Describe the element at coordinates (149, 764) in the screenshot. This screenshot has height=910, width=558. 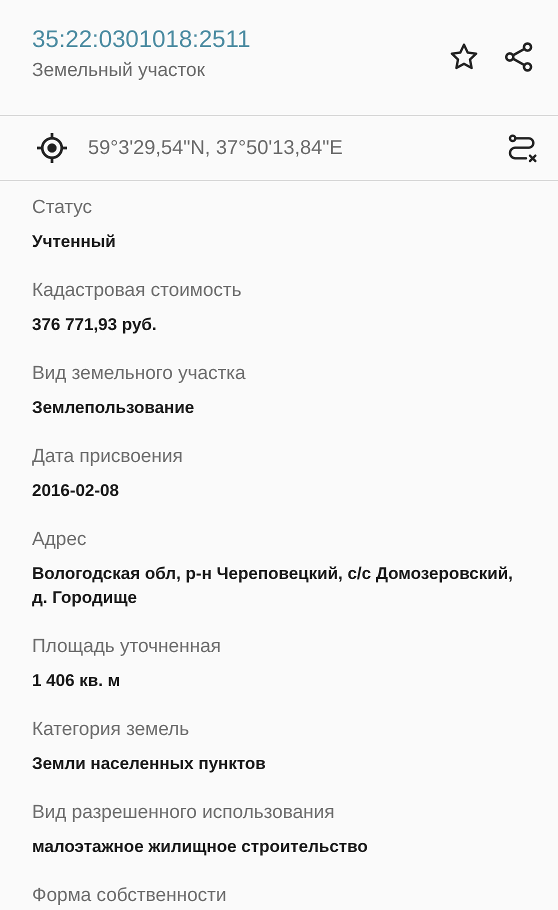
I see `field-value: Земли населенных пунктов` at that location.